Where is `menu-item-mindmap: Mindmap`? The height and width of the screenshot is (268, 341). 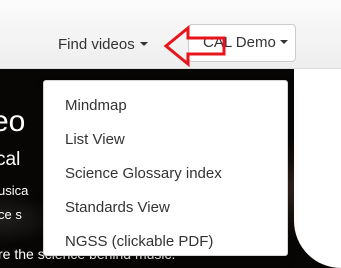 menu-item-mindmap: Mindmap is located at coordinates (165, 106).